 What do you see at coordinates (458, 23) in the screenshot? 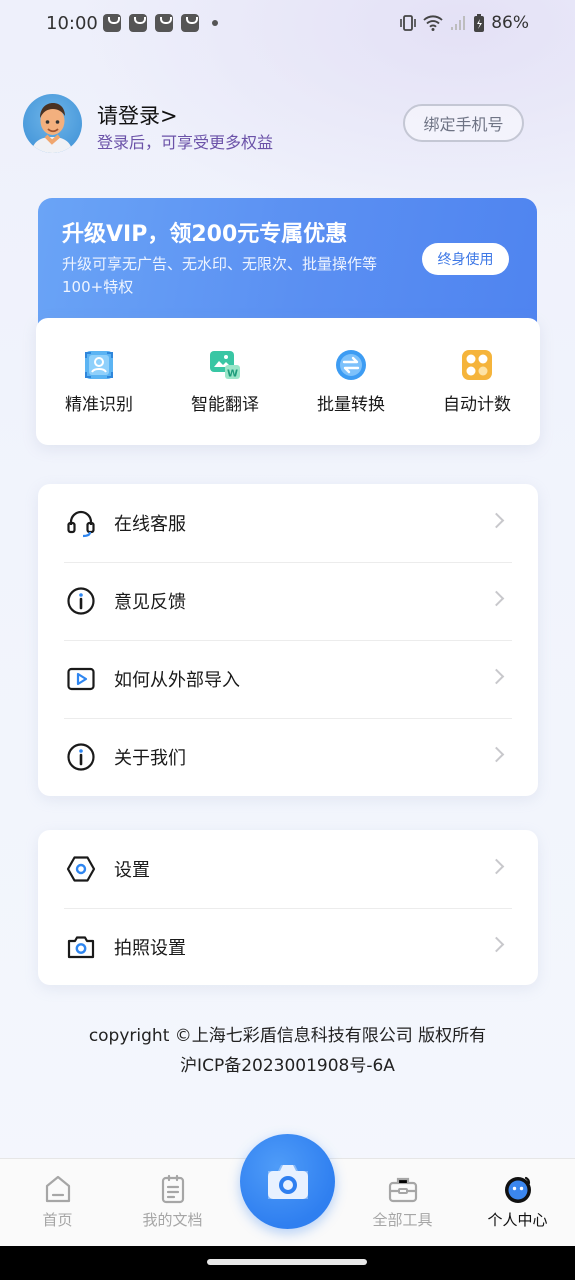
I see `signal-icon` at bounding box center [458, 23].